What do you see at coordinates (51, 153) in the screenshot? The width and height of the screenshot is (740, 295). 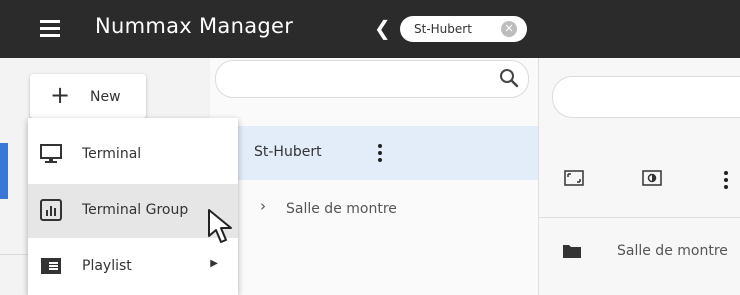 I see `monitor-icon` at bounding box center [51, 153].